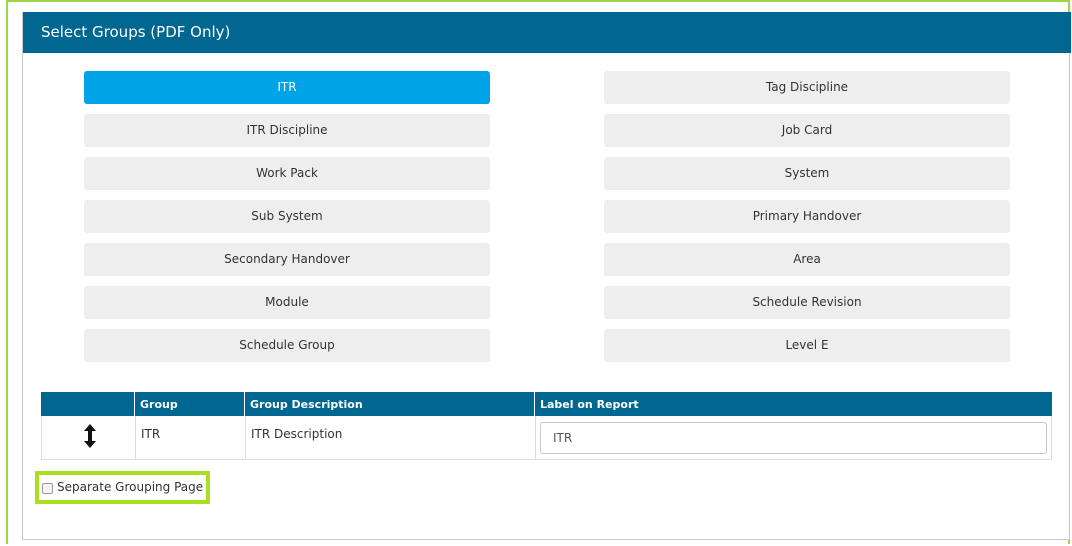 Image resolution: width=1072 pixels, height=546 pixels. I want to click on group-cell: ITR, so click(191, 437).